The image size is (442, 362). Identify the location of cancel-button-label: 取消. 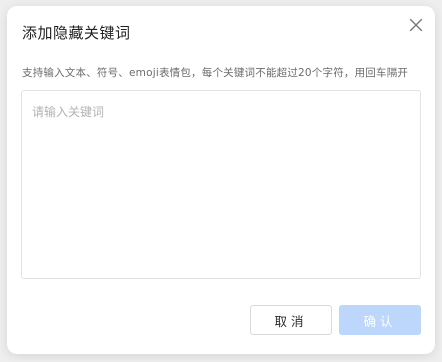
(291, 321).